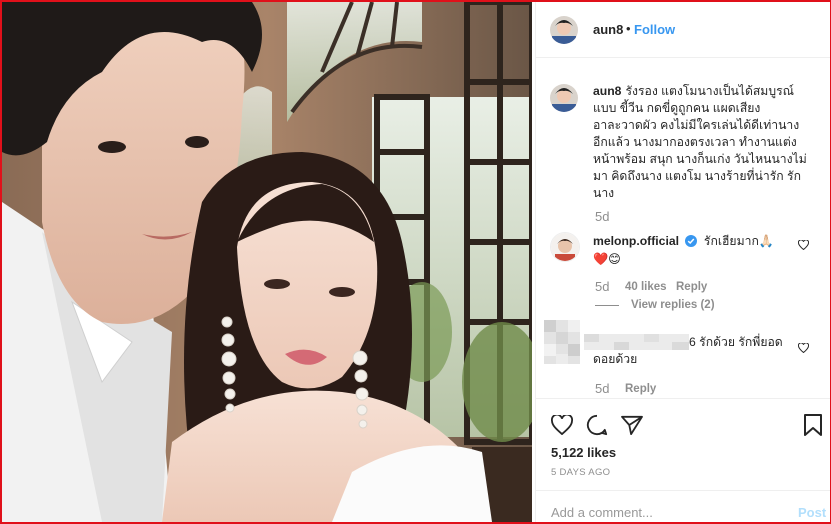 This screenshot has width=831, height=524. I want to click on view-replies-line, so click(607, 305).